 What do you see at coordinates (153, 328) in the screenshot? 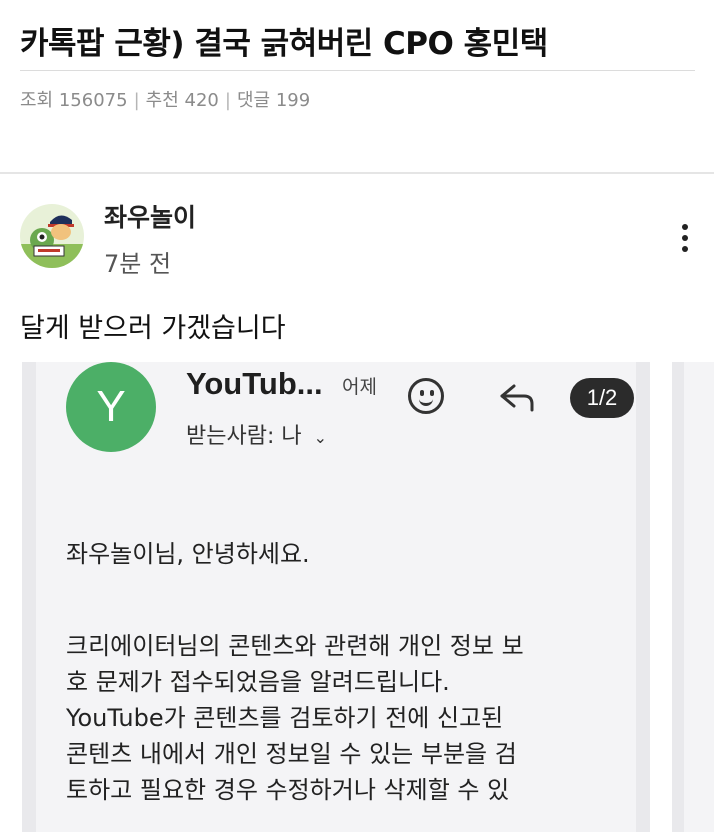
I see `post-body-text: 달게 받으러 가겠습니다` at bounding box center [153, 328].